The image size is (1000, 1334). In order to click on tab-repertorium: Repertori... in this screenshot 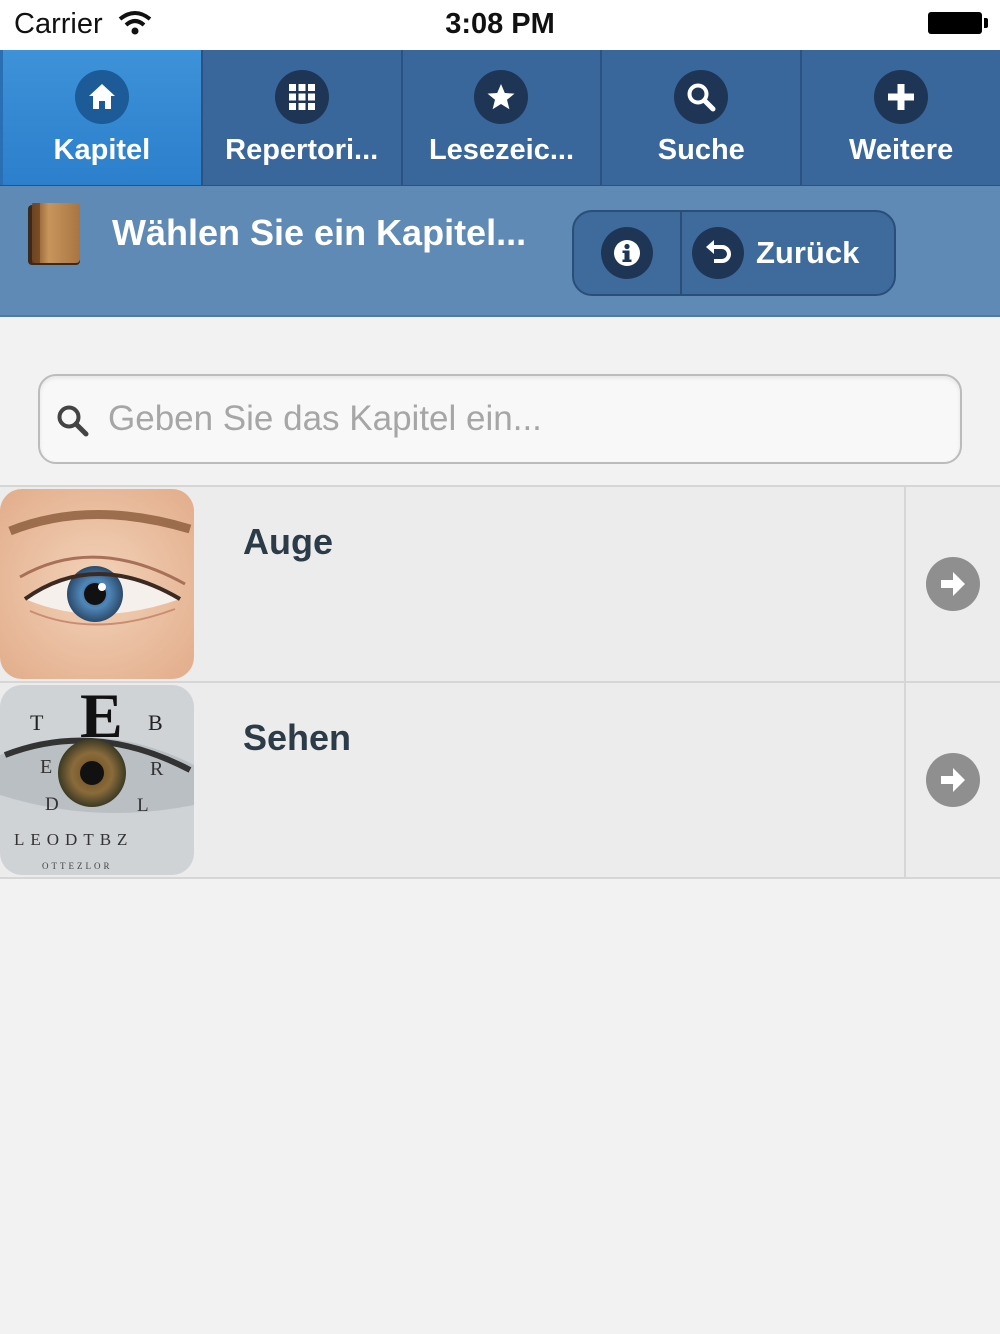, I will do `click(303, 117)`.